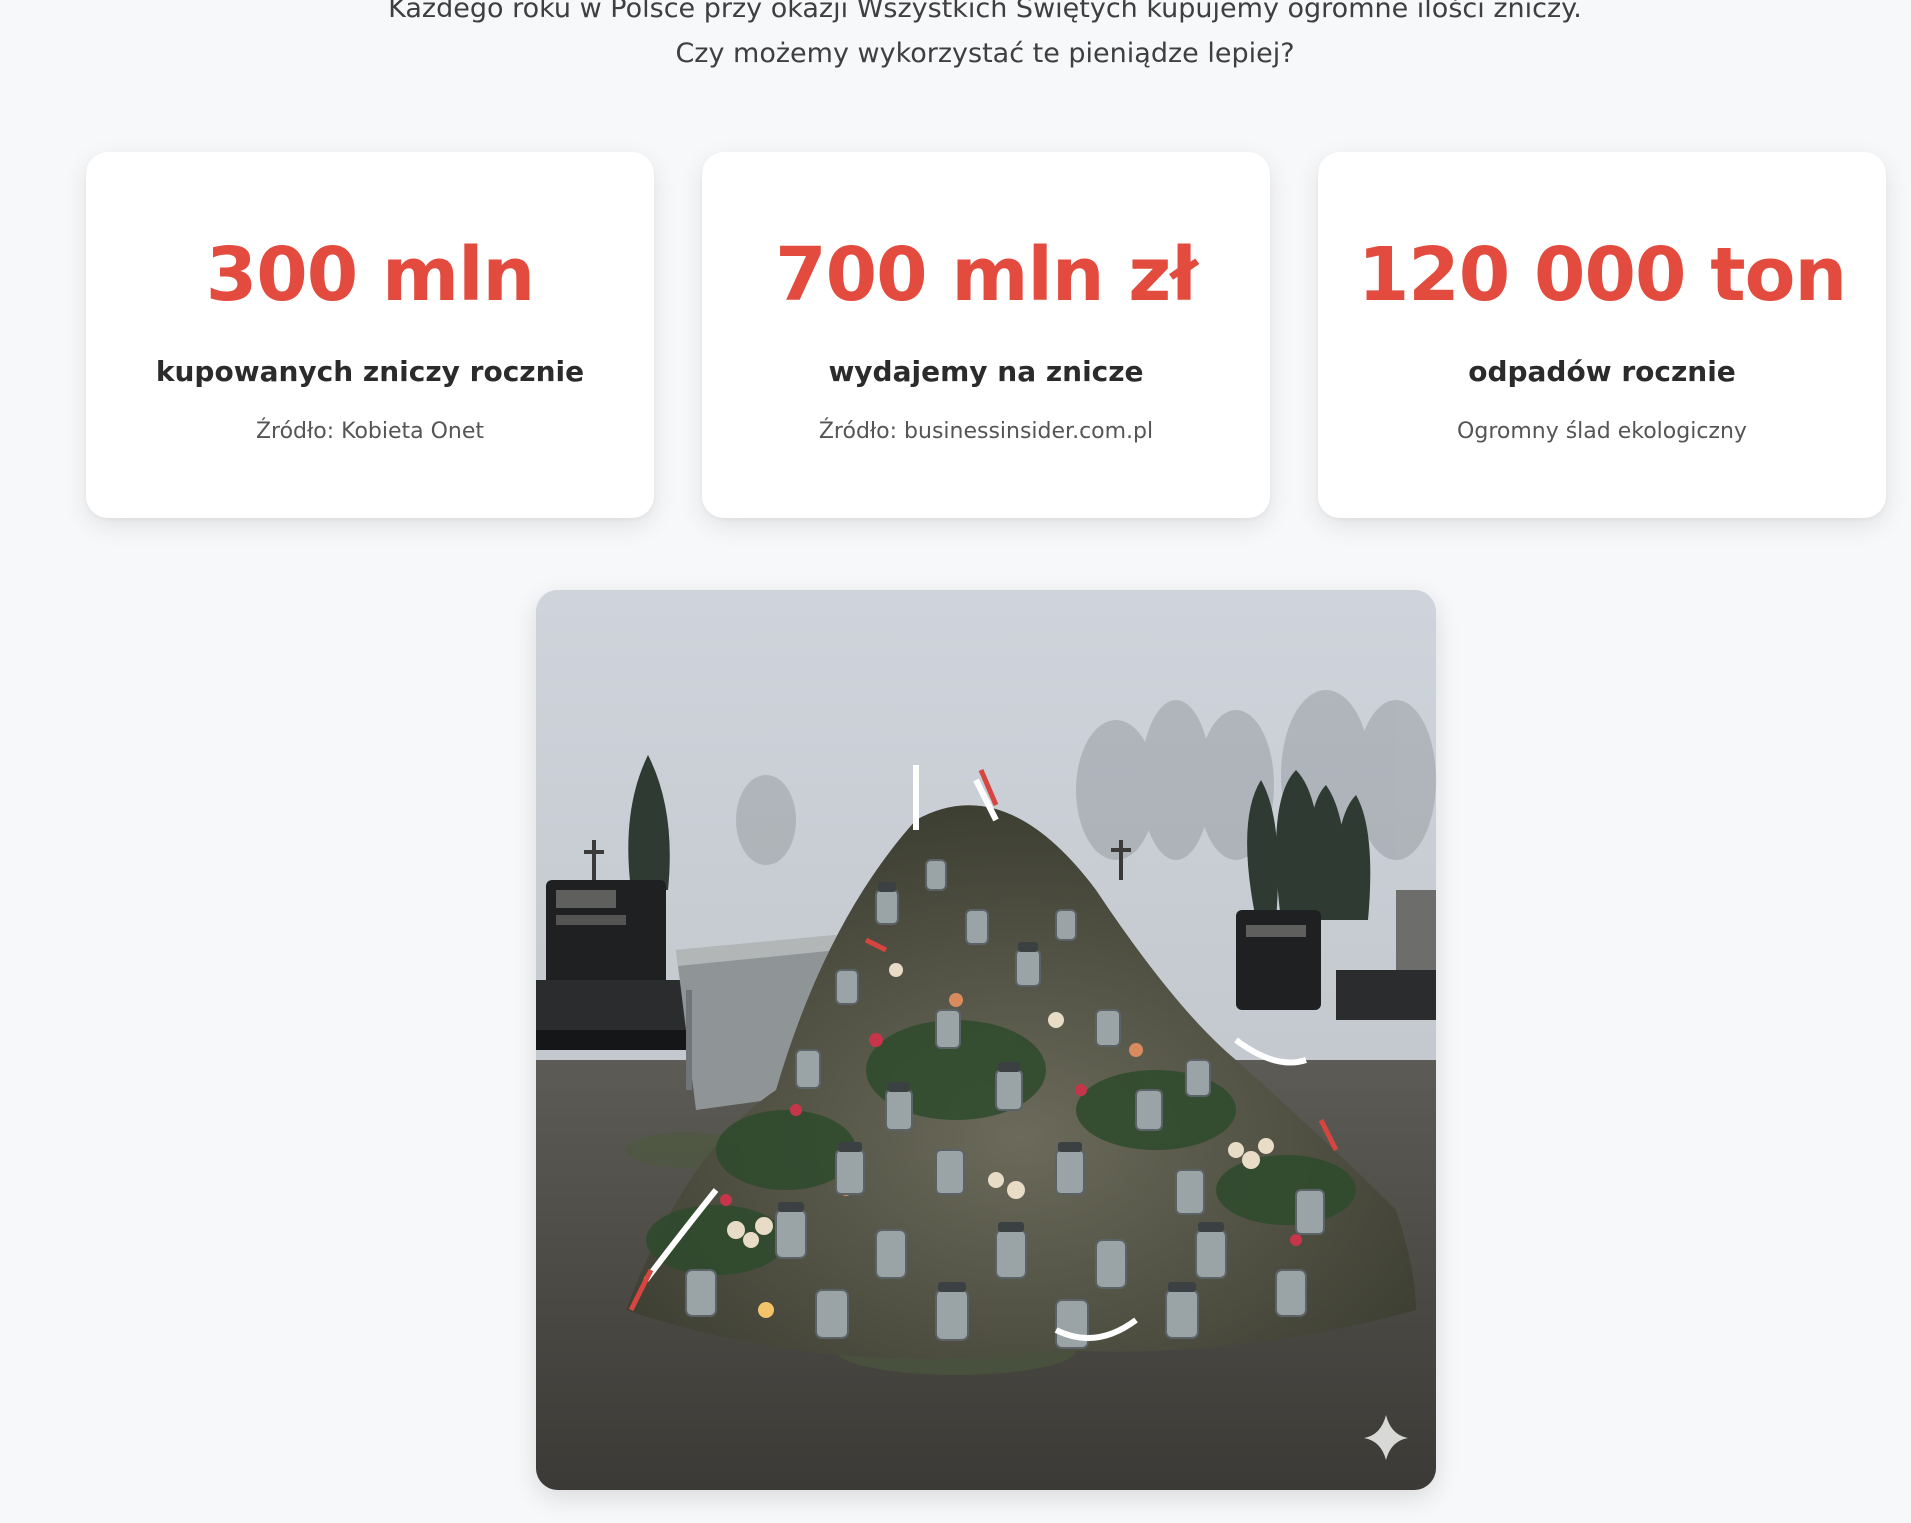 This screenshot has height=1523, width=1911. What do you see at coordinates (370, 371) in the screenshot?
I see `stat-label: kupowanych zniczy rocznie` at bounding box center [370, 371].